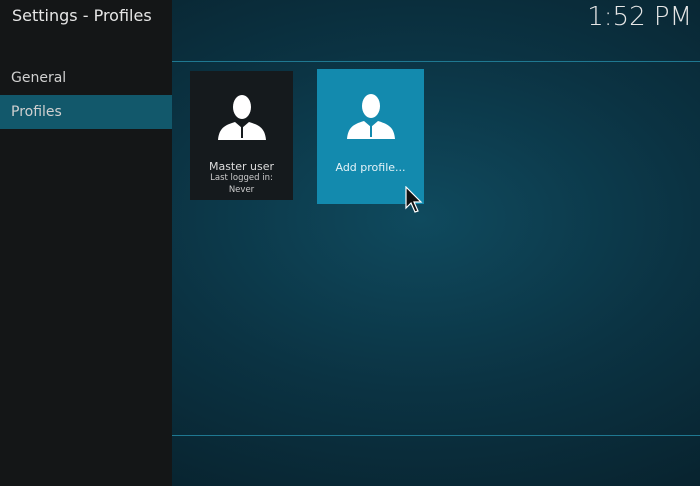  What do you see at coordinates (86, 78) in the screenshot?
I see `sidebar-item-general: General` at bounding box center [86, 78].